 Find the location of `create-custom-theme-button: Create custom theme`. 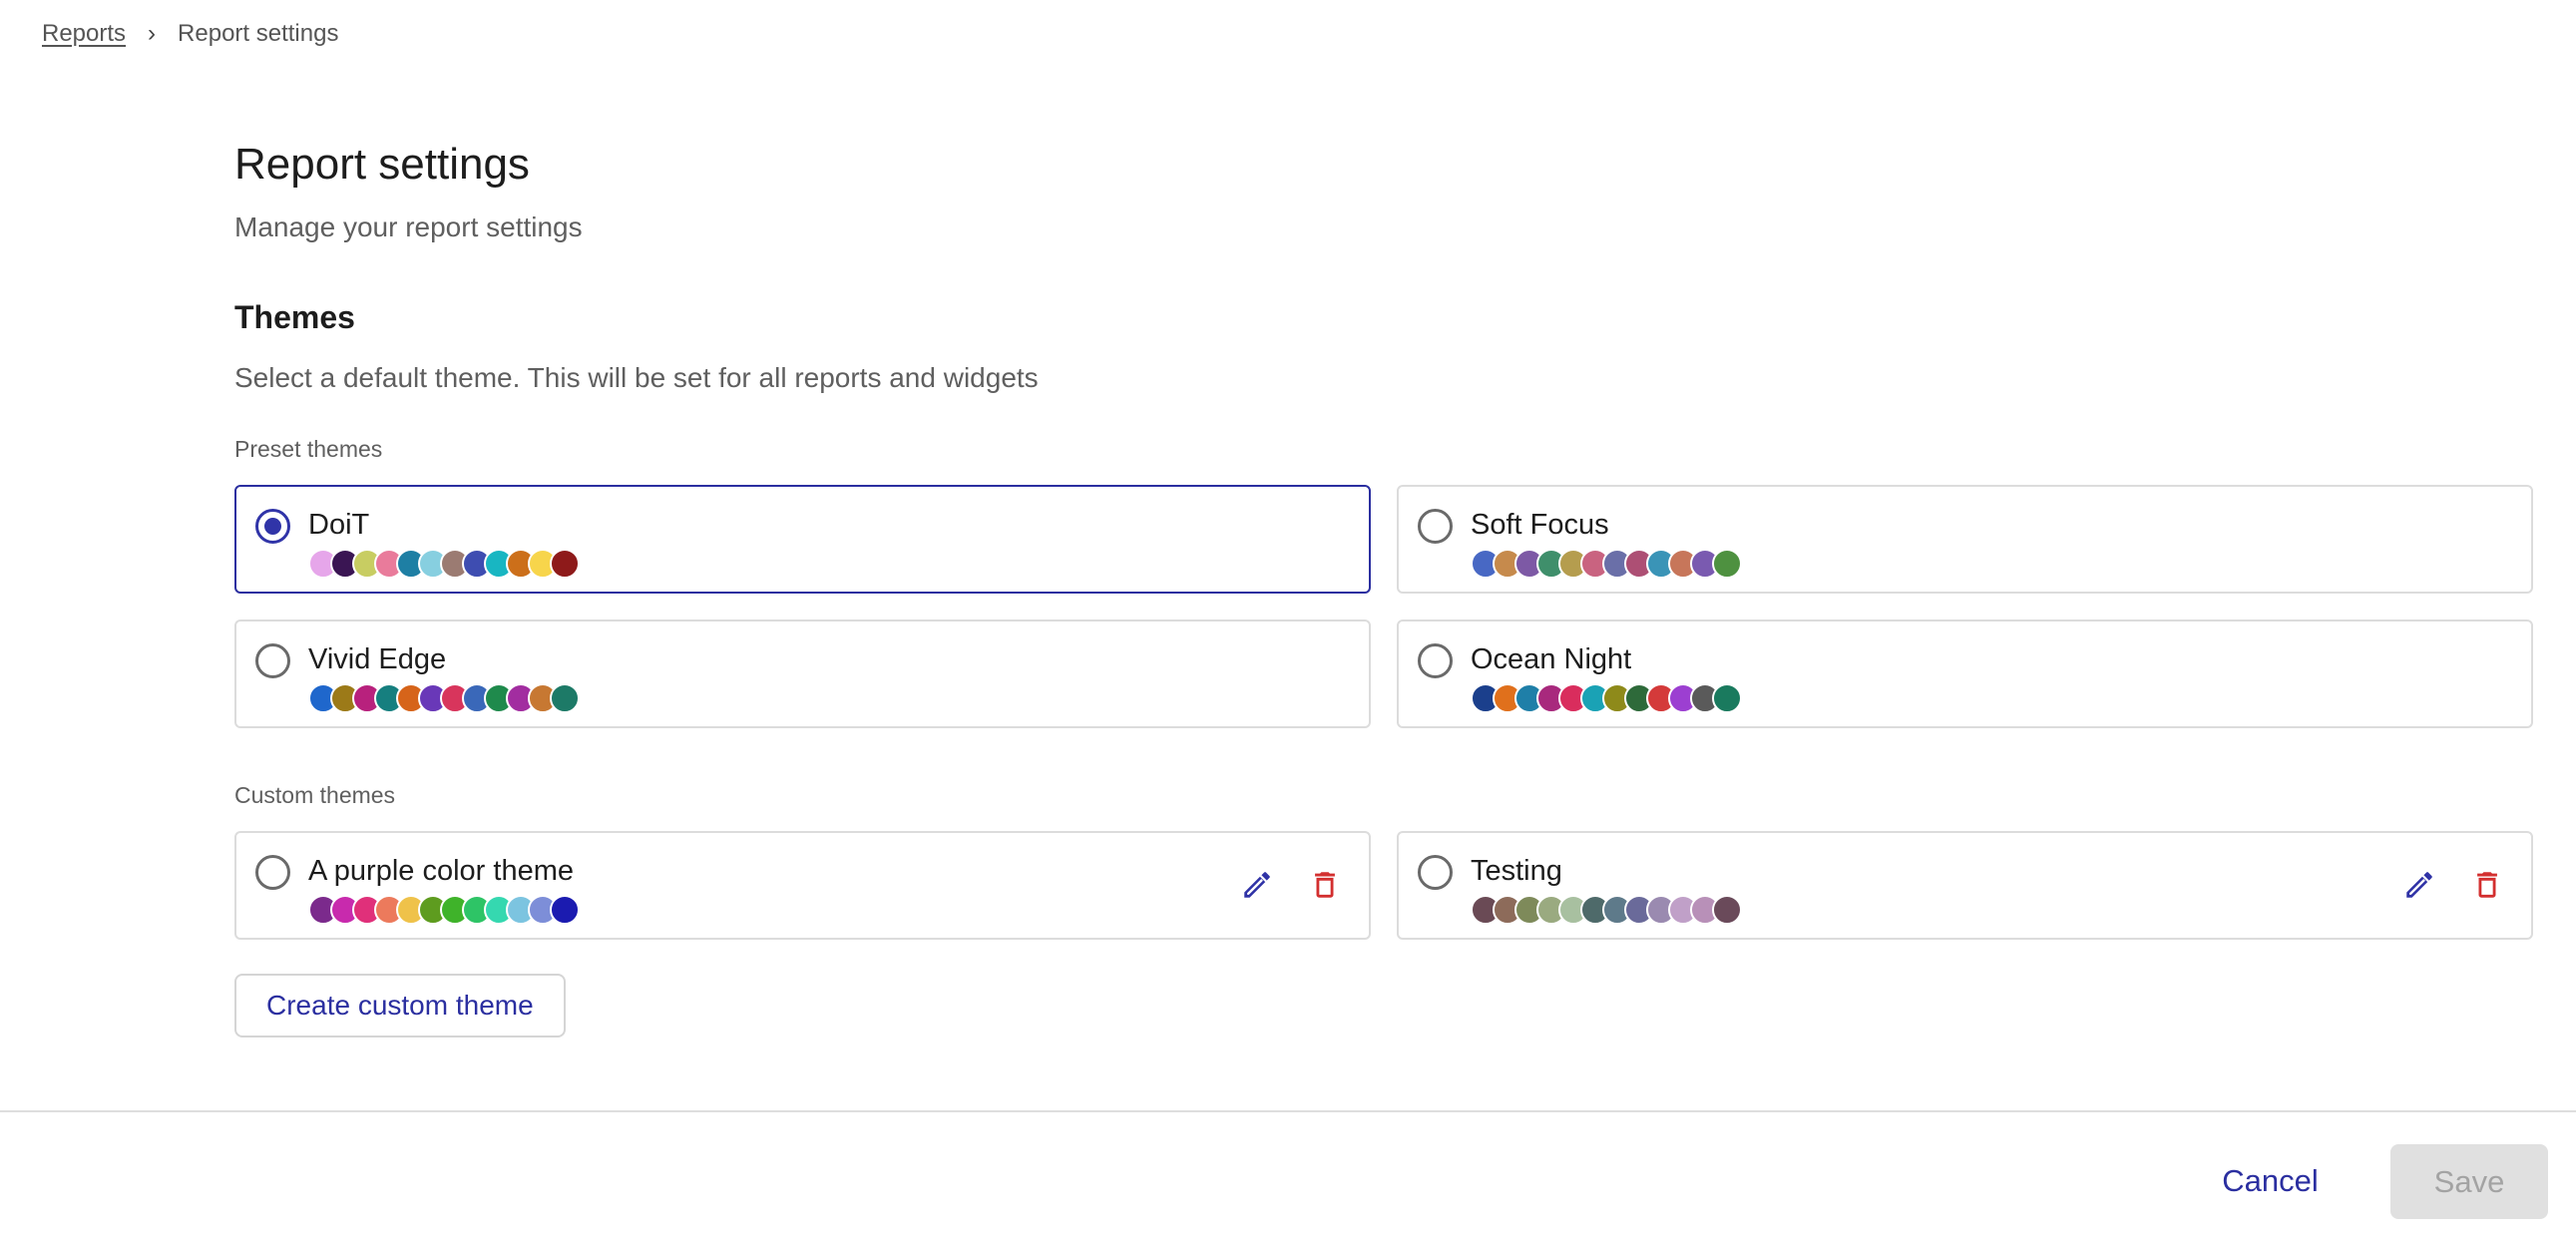

create-custom-theme-button: Create custom theme is located at coordinates (400, 1005).